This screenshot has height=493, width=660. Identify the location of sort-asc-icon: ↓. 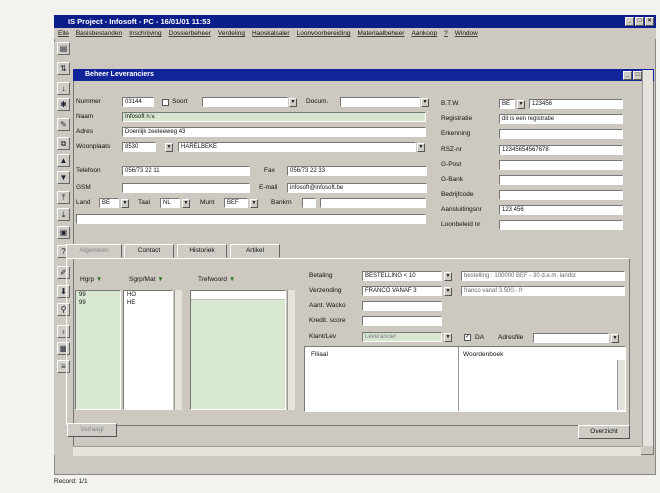
(63, 88).